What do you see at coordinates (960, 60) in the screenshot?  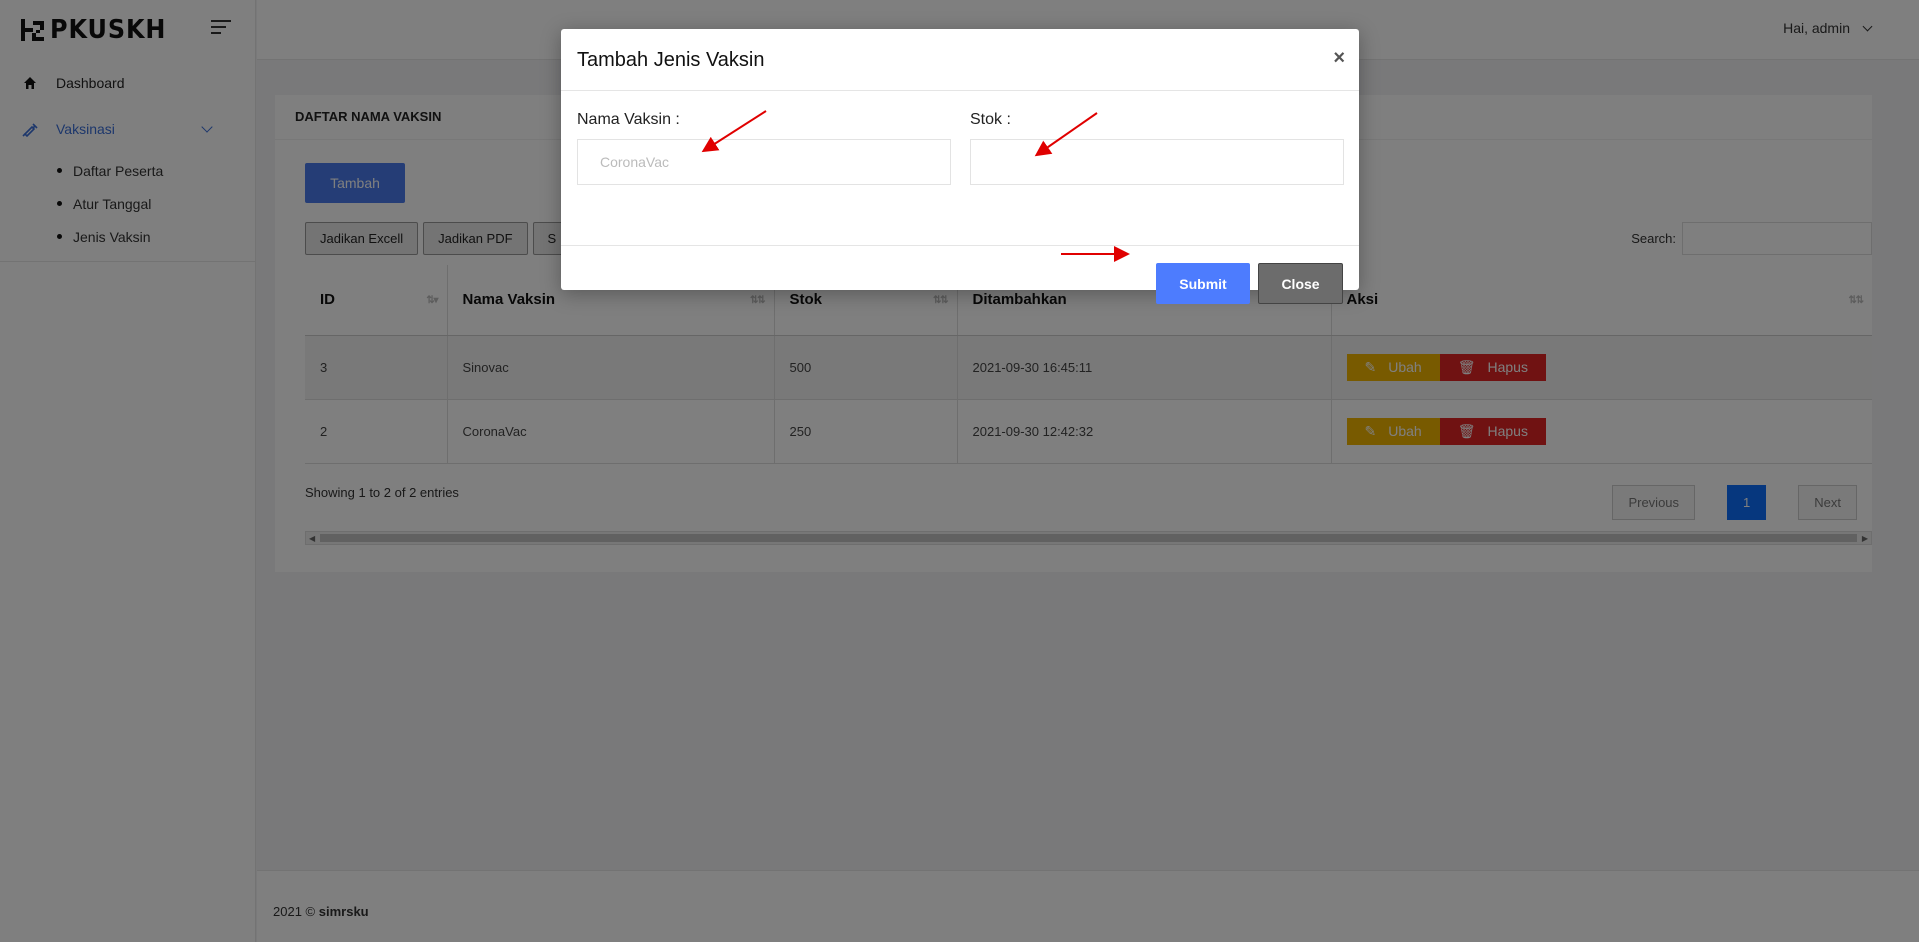 I see `modal-header: Tambah Jenis Vaksin ×` at bounding box center [960, 60].